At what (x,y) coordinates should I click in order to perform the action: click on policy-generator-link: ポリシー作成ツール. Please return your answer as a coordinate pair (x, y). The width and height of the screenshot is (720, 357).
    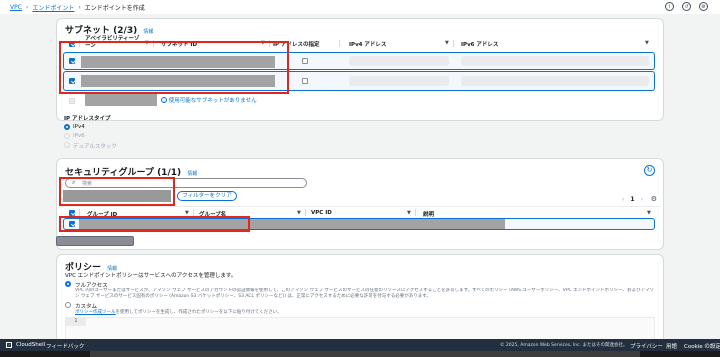
    Looking at the image, I should click on (95, 312).